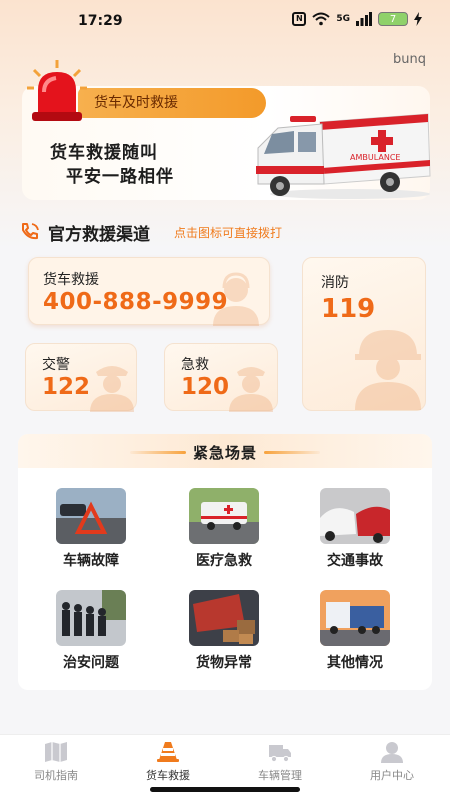 Image resolution: width=450 pixels, height=800 pixels. Describe the element at coordinates (66, 387) in the screenshot. I see `hotline-number: 122` at that location.